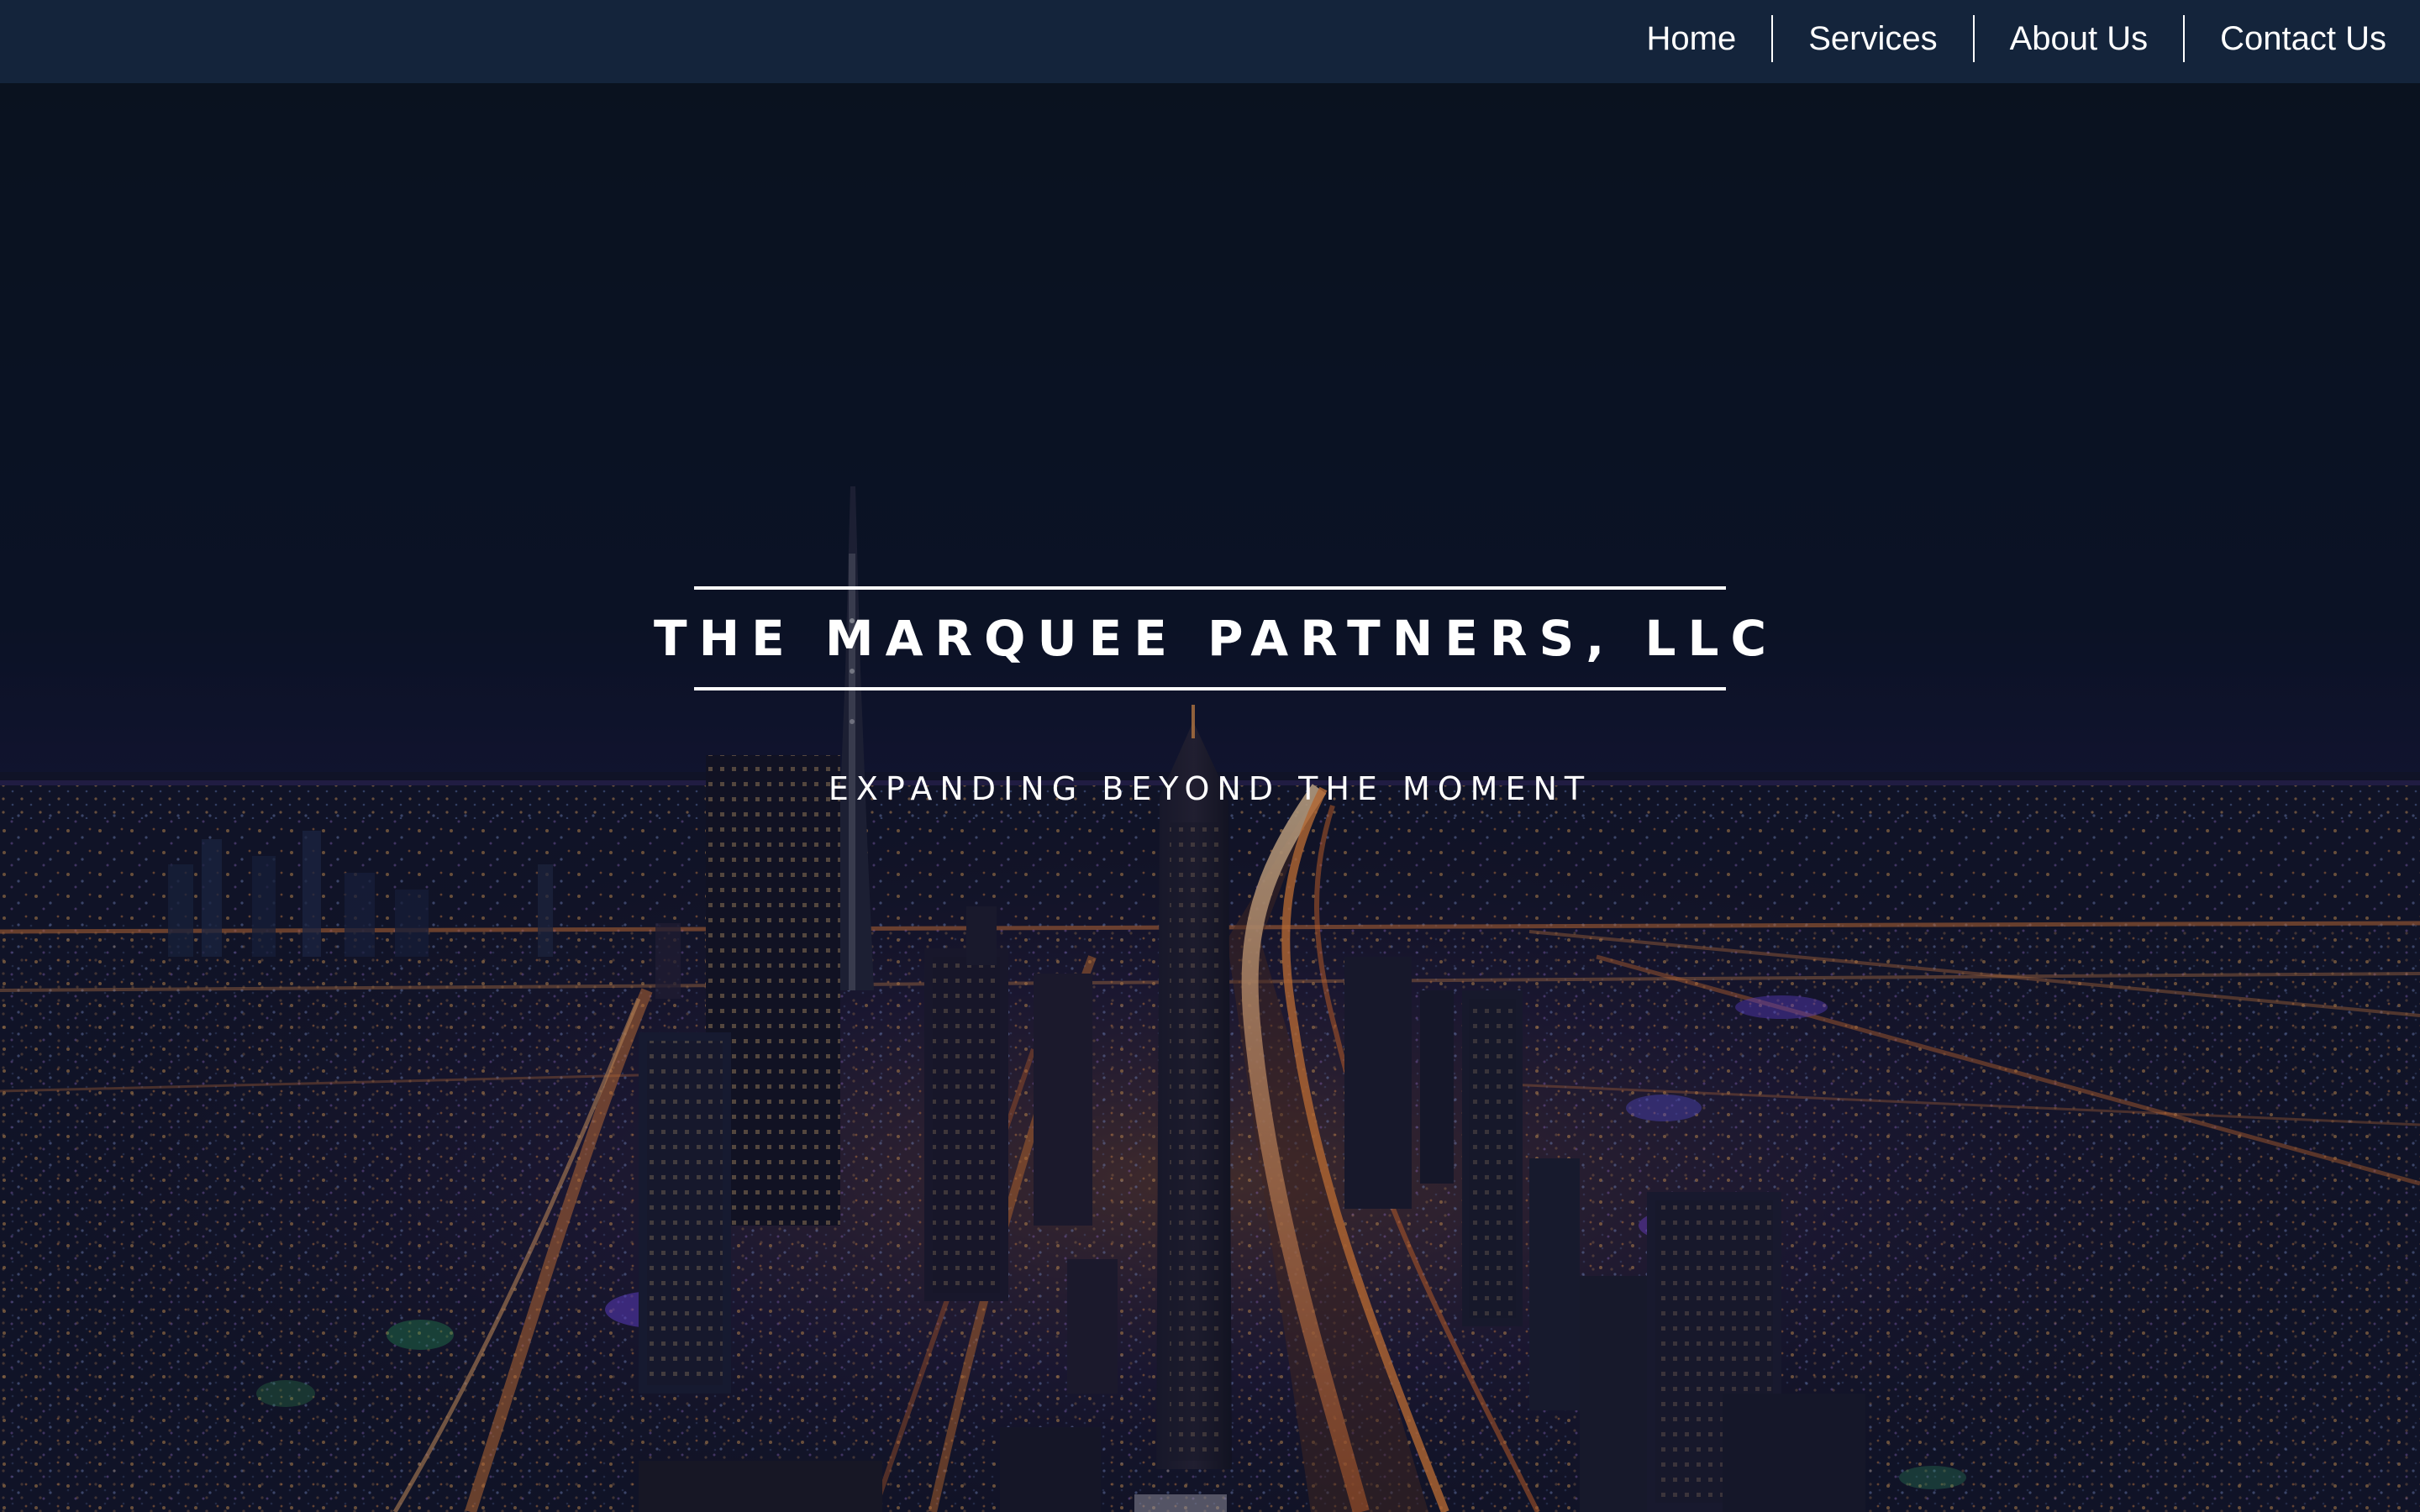  I want to click on nav-menu: Home Services About Us Contact Us, so click(1999, 38).